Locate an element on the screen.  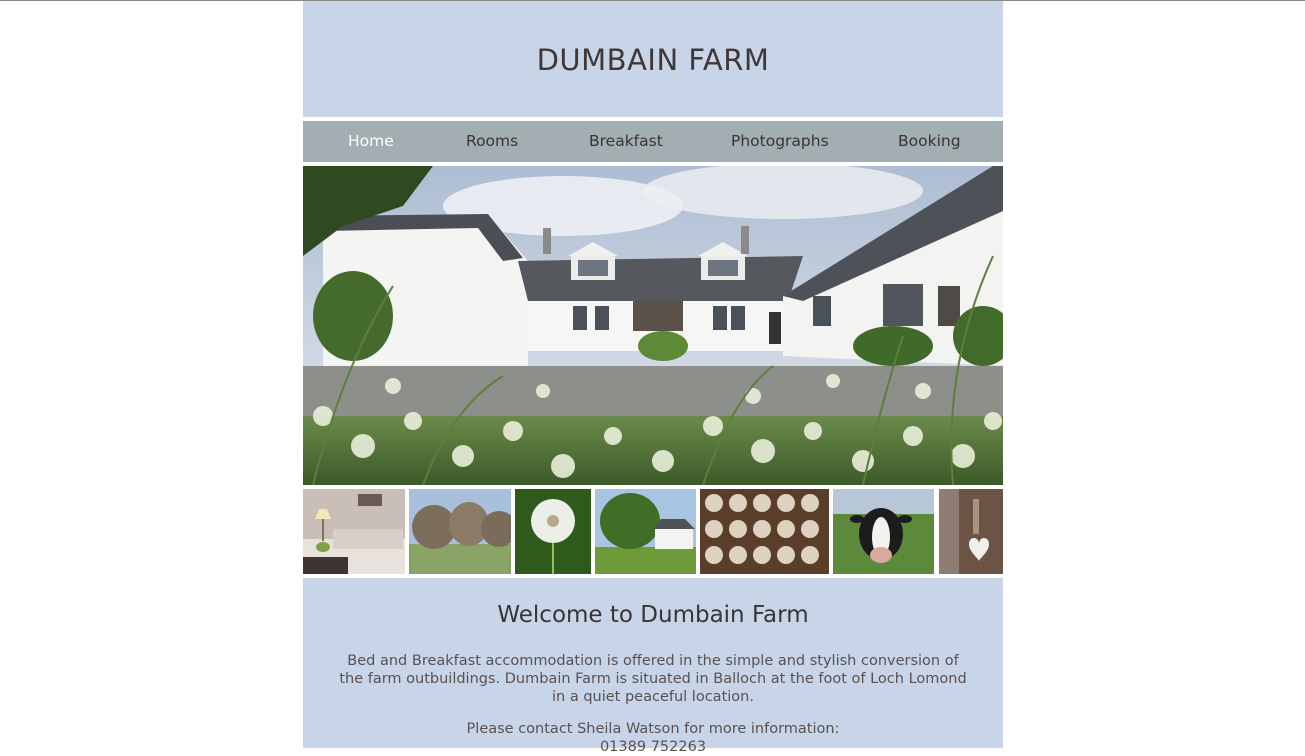
dandelion-photo is located at coordinates (553, 531).